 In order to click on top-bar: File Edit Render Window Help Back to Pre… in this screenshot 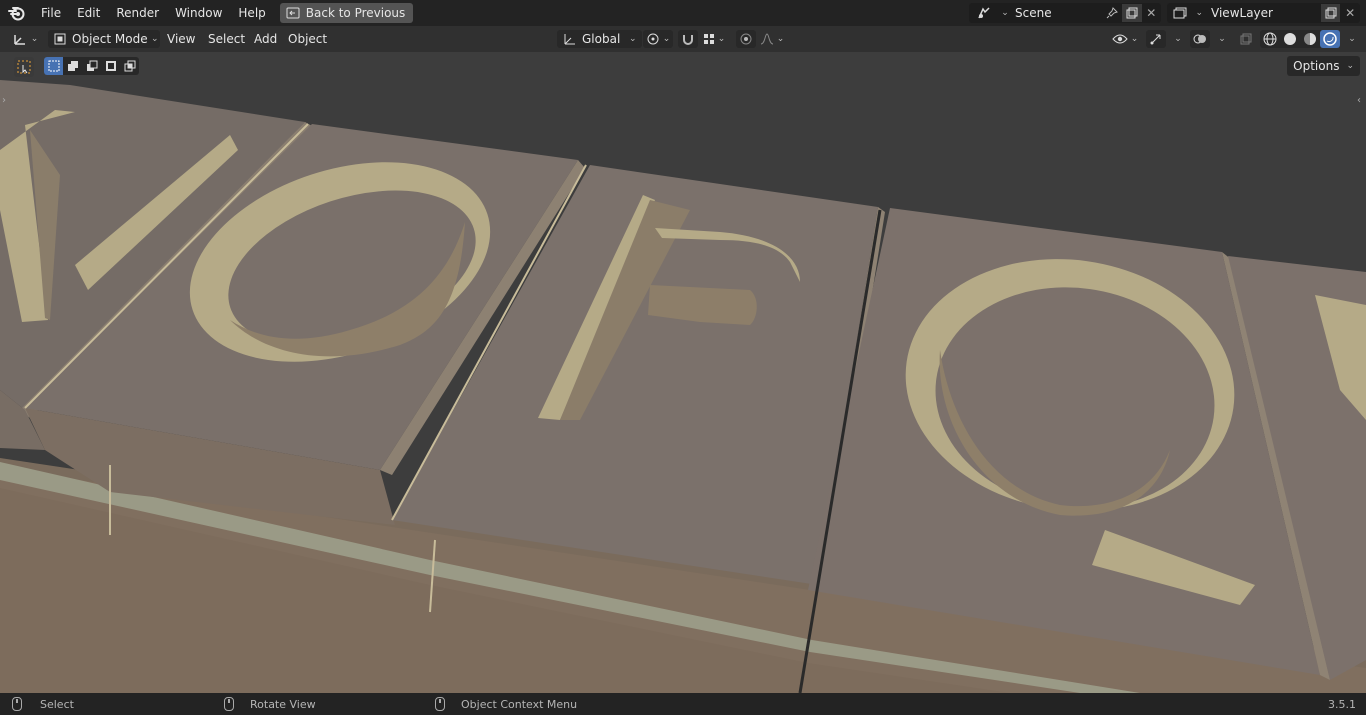, I will do `click(683, 13)`.